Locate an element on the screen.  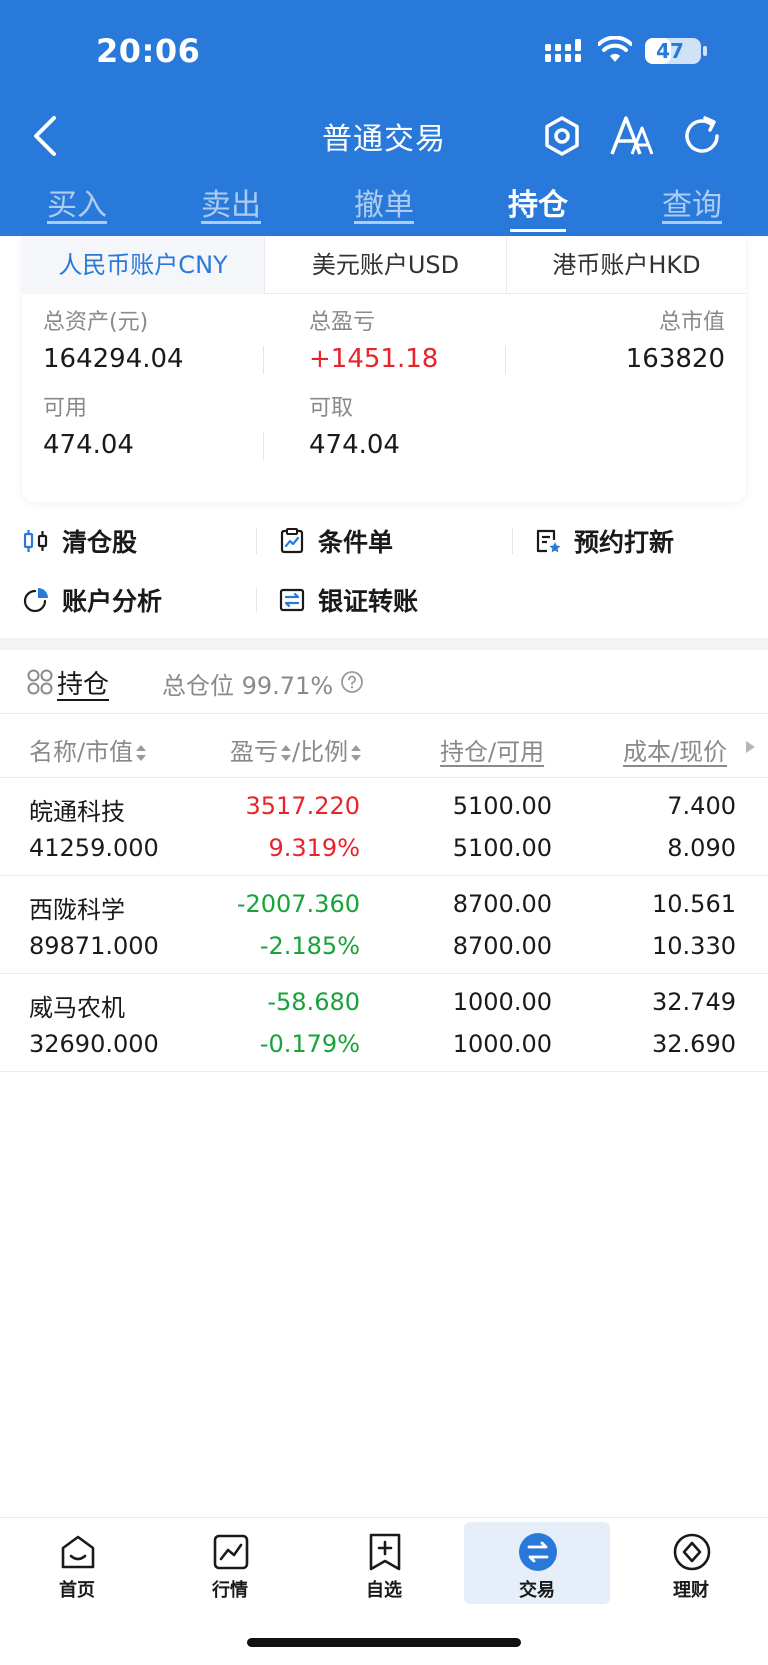
wealth-icon is located at coordinates (692, 1552).